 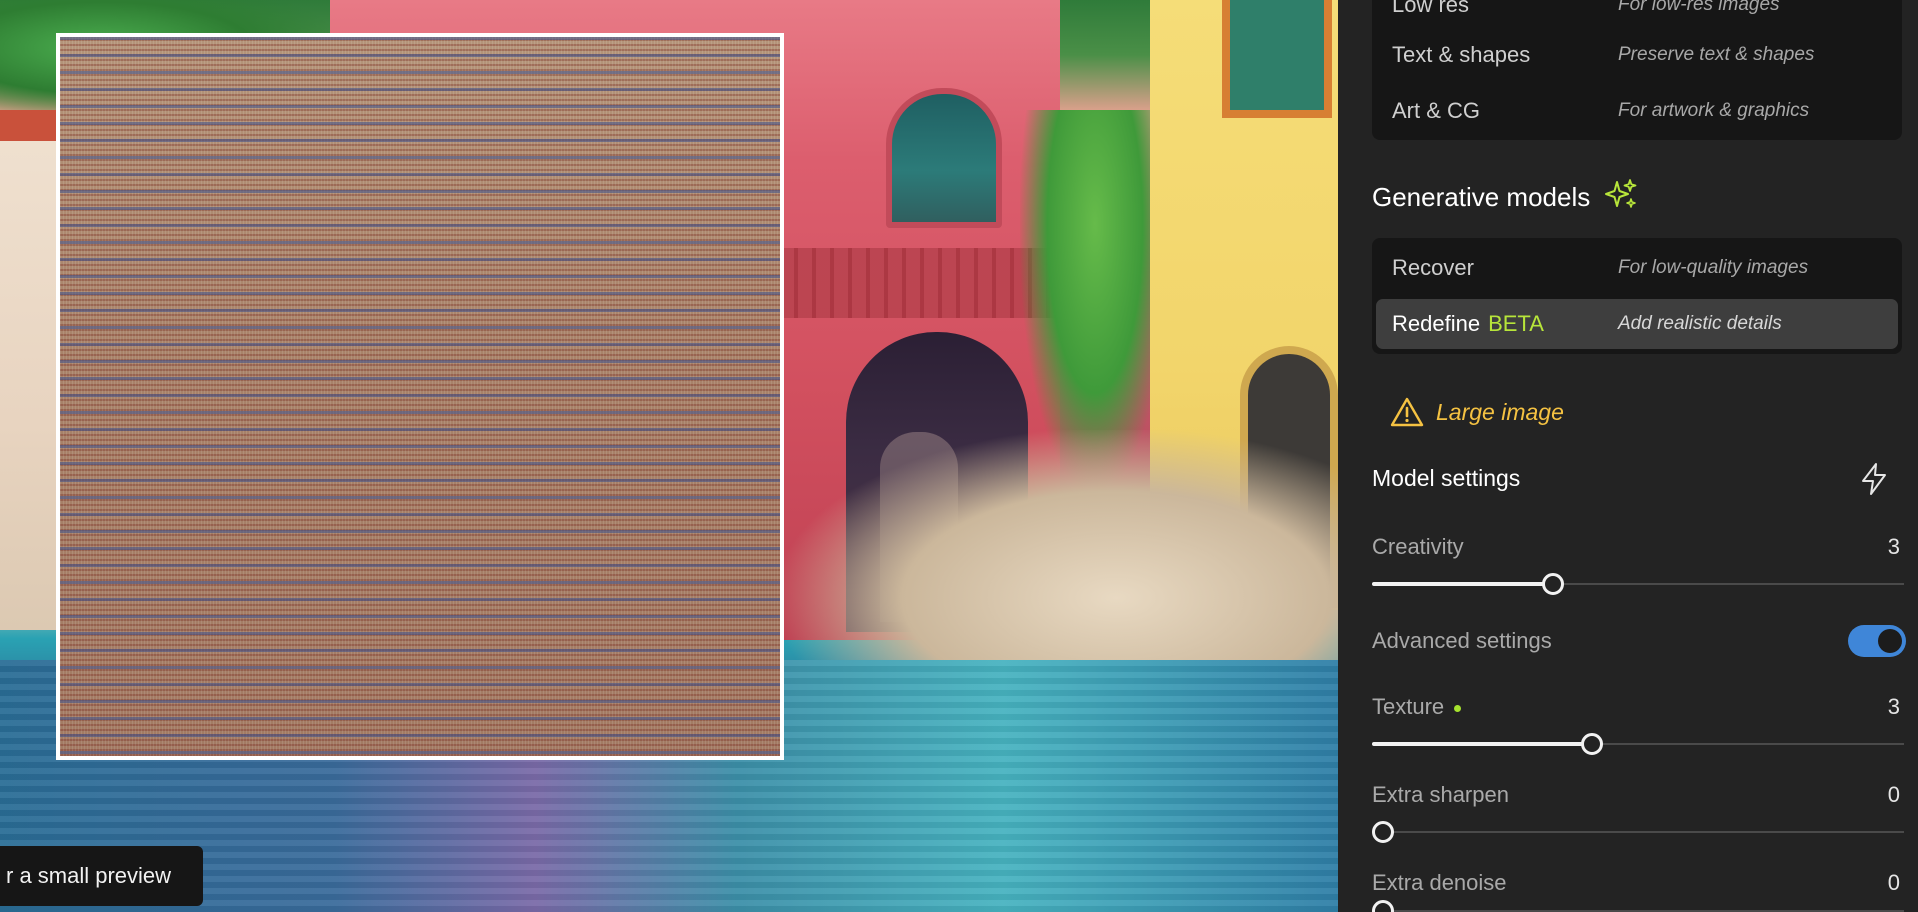 What do you see at coordinates (1407, 412) in the screenshot?
I see `warning-triangle-icon` at bounding box center [1407, 412].